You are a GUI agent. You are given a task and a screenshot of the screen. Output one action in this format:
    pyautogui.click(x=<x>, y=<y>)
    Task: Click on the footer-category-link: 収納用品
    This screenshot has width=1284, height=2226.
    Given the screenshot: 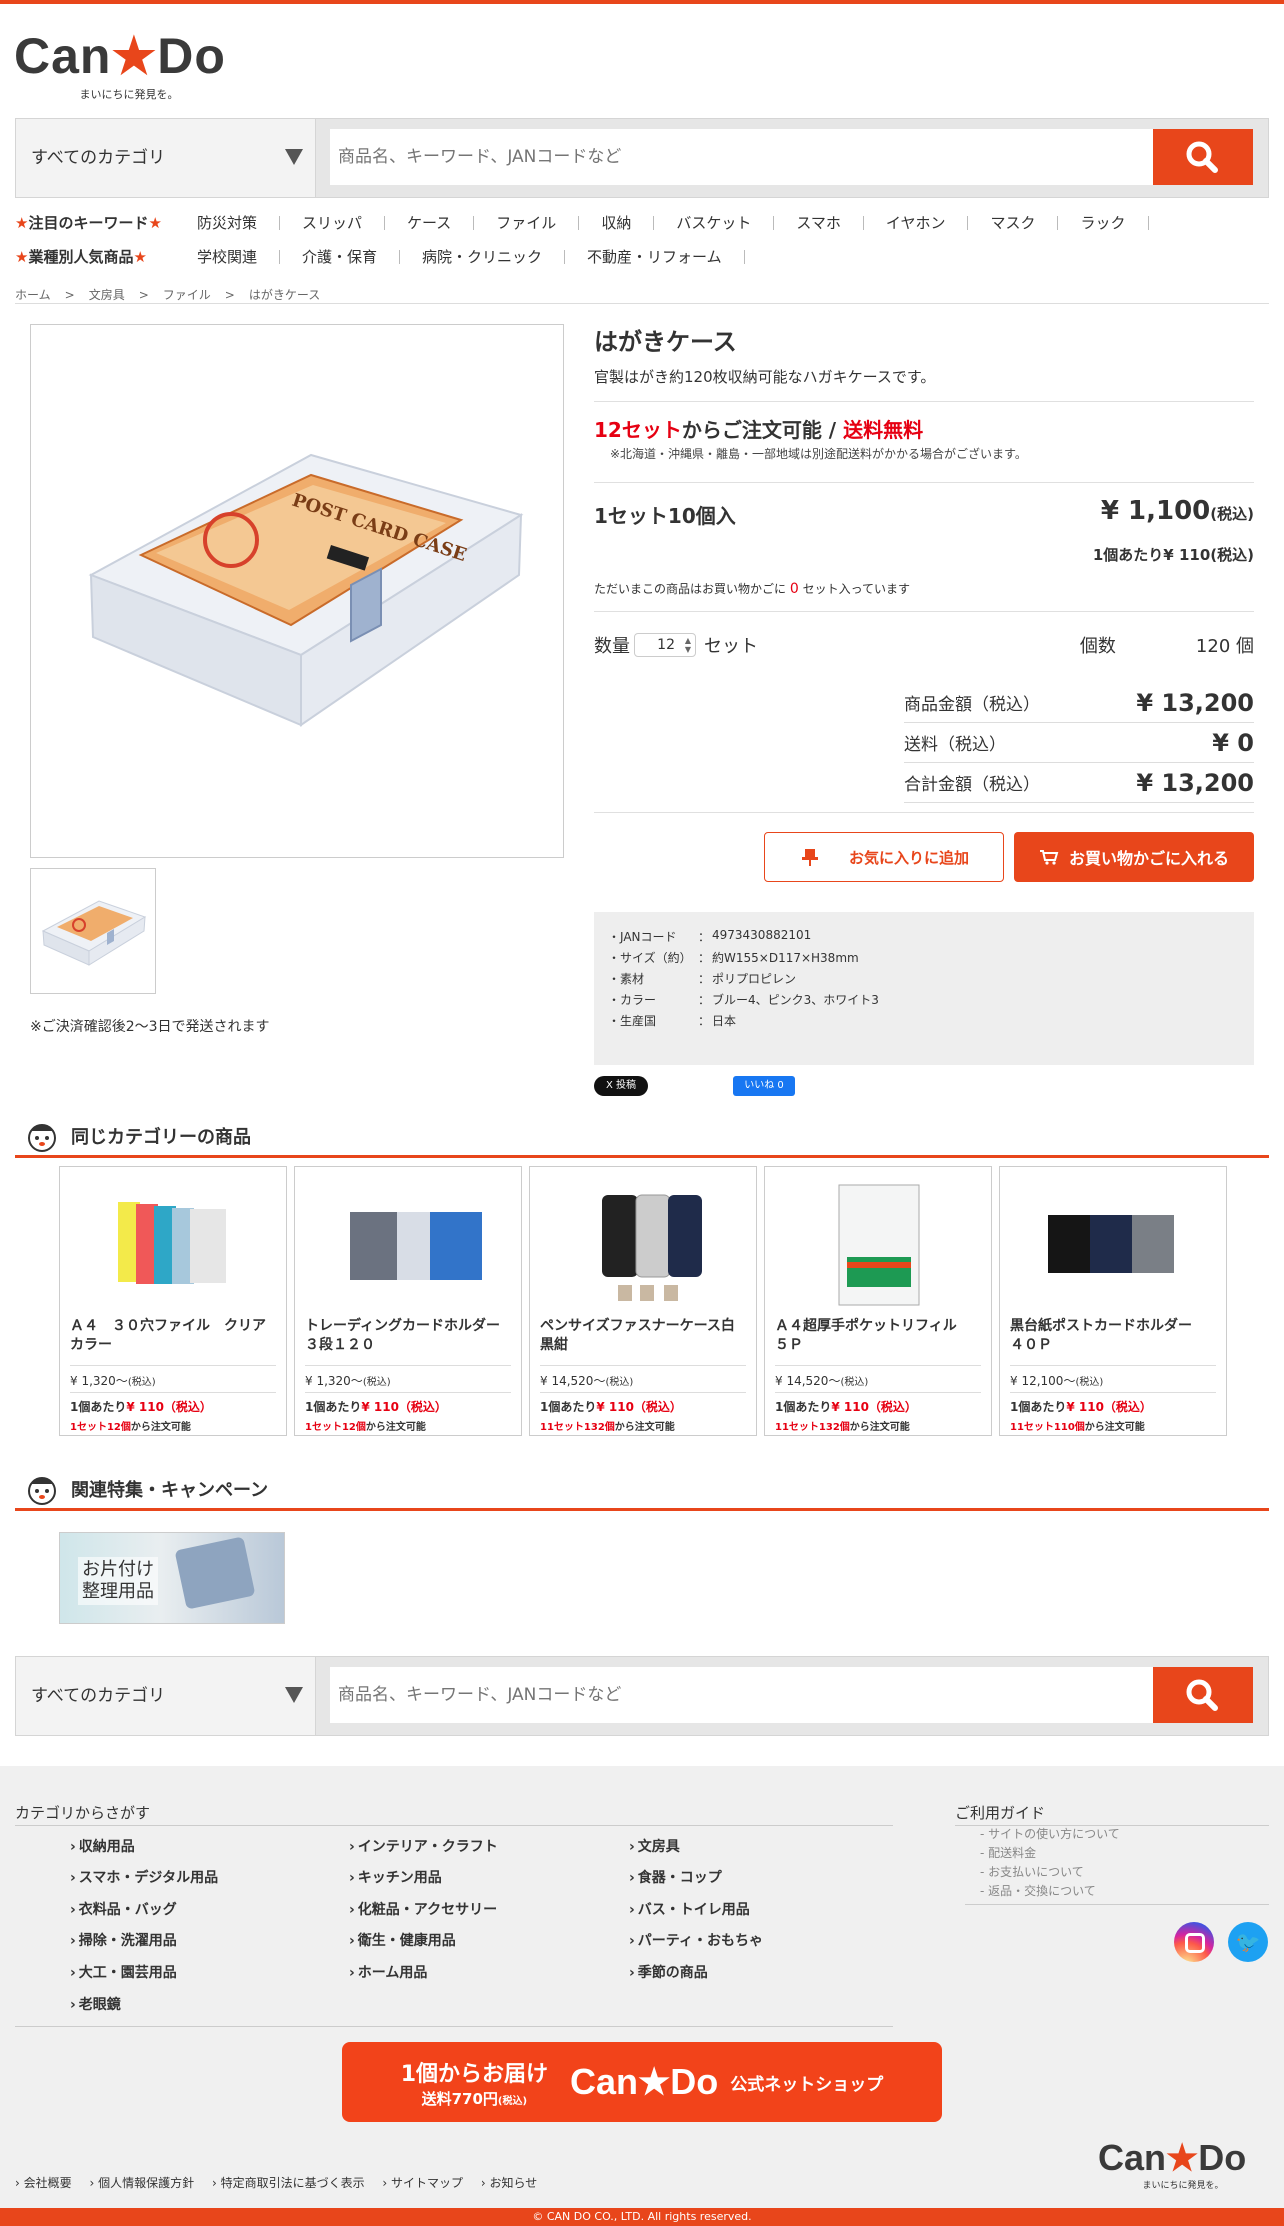 What is the action you would take?
    pyautogui.click(x=102, y=1846)
    